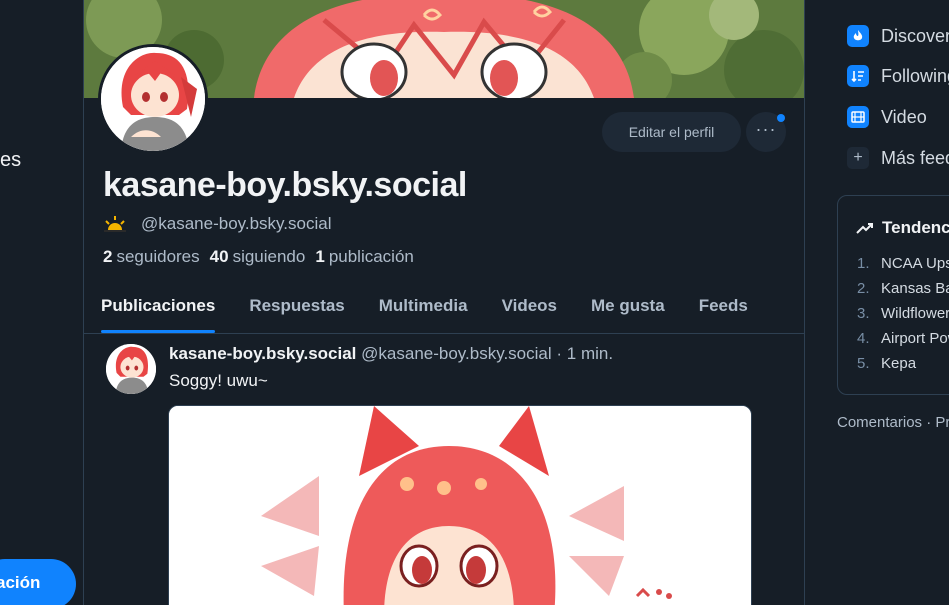  Describe the element at coordinates (115, 224) in the screenshot. I see `sunrise-icon` at that location.